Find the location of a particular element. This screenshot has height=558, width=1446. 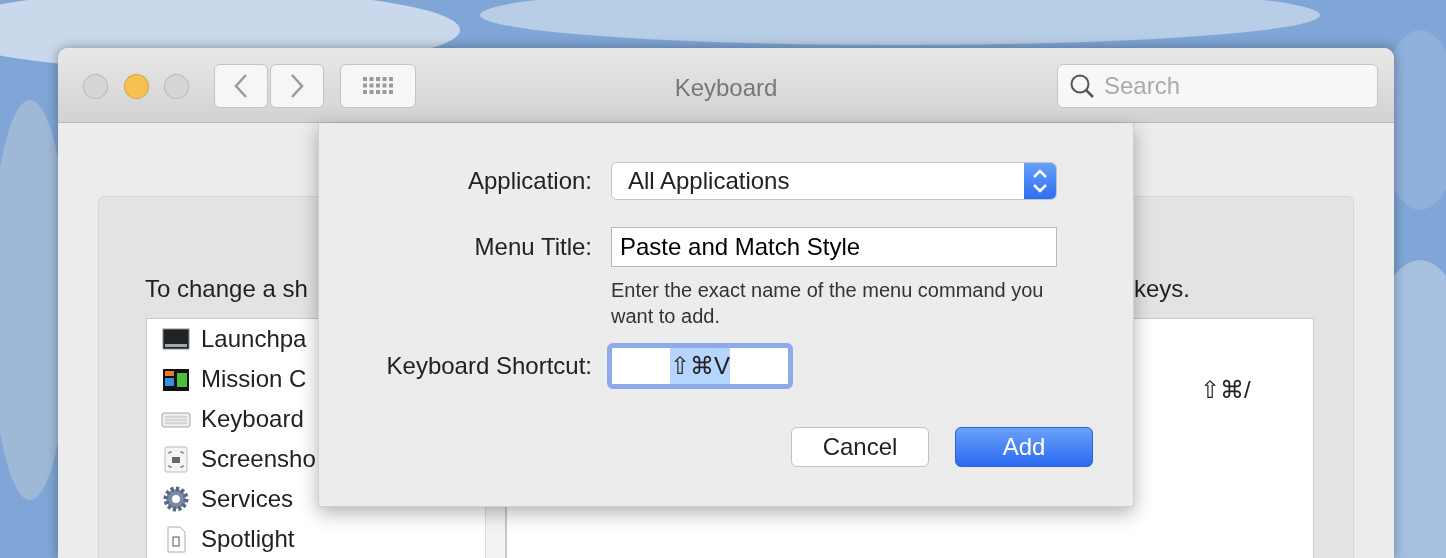

help-text: Enter the exact name of the menu command you want to add. is located at coordinates (828, 303).